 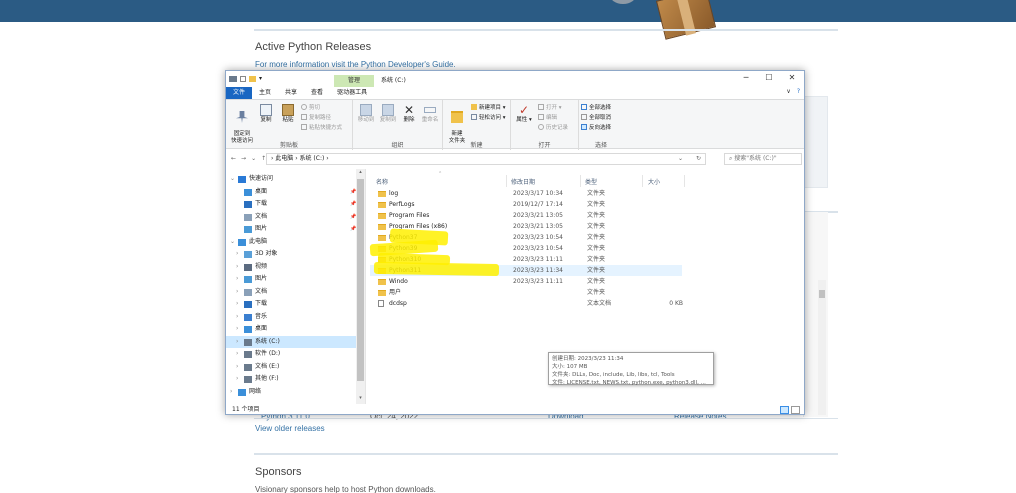 What do you see at coordinates (291, 217) in the screenshot?
I see `nav-item: 文档 📌` at bounding box center [291, 217].